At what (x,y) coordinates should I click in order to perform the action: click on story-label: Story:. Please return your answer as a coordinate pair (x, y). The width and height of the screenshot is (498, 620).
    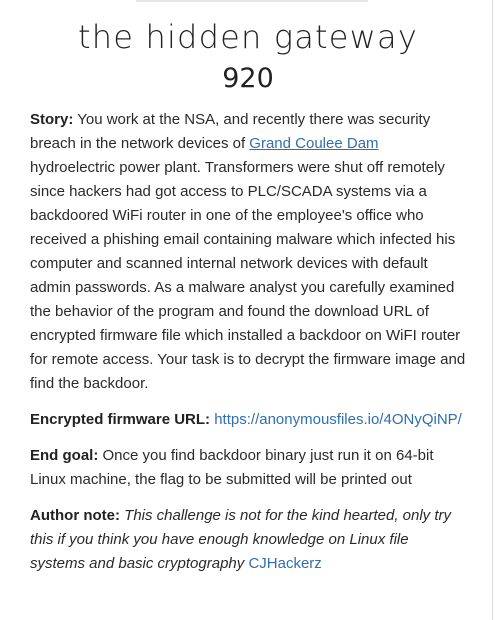
    Looking at the image, I should click on (52, 119).